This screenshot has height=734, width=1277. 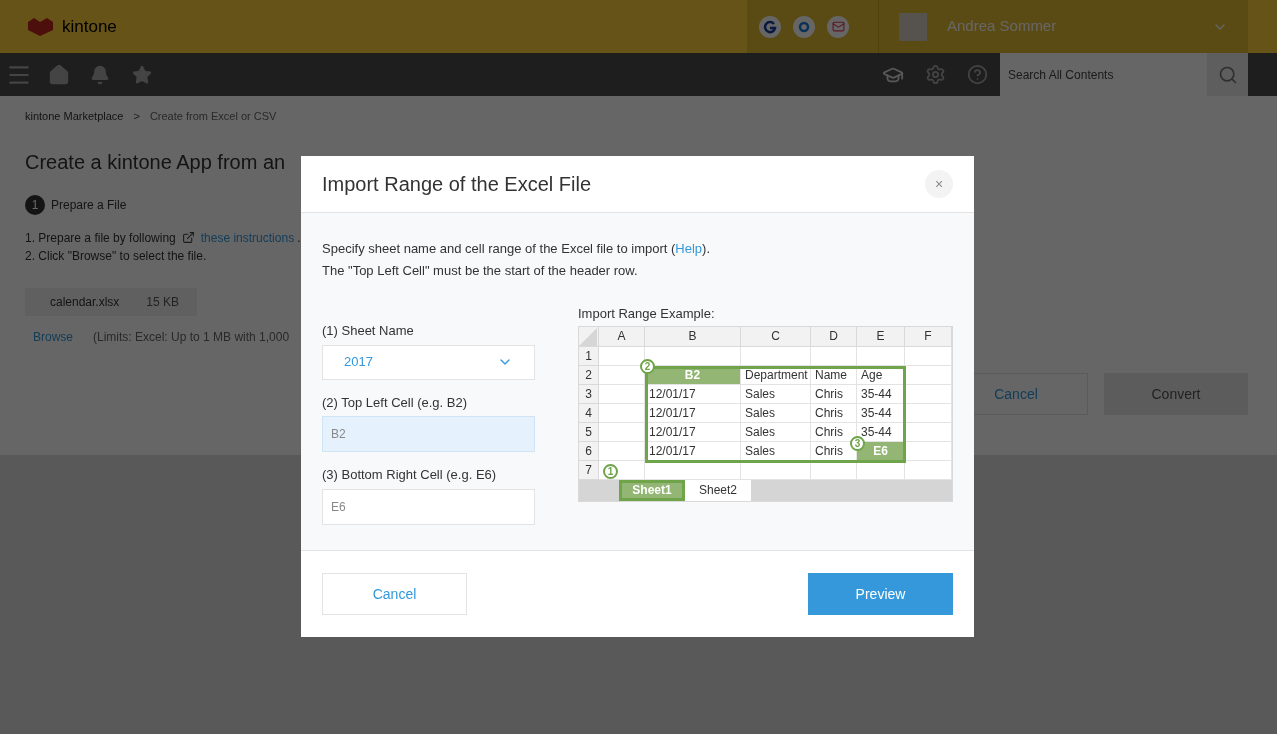 What do you see at coordinates (156, 162) in the screenshot?
I see `page-title: Create a kintone App from an` at bounding box center [156, 162].